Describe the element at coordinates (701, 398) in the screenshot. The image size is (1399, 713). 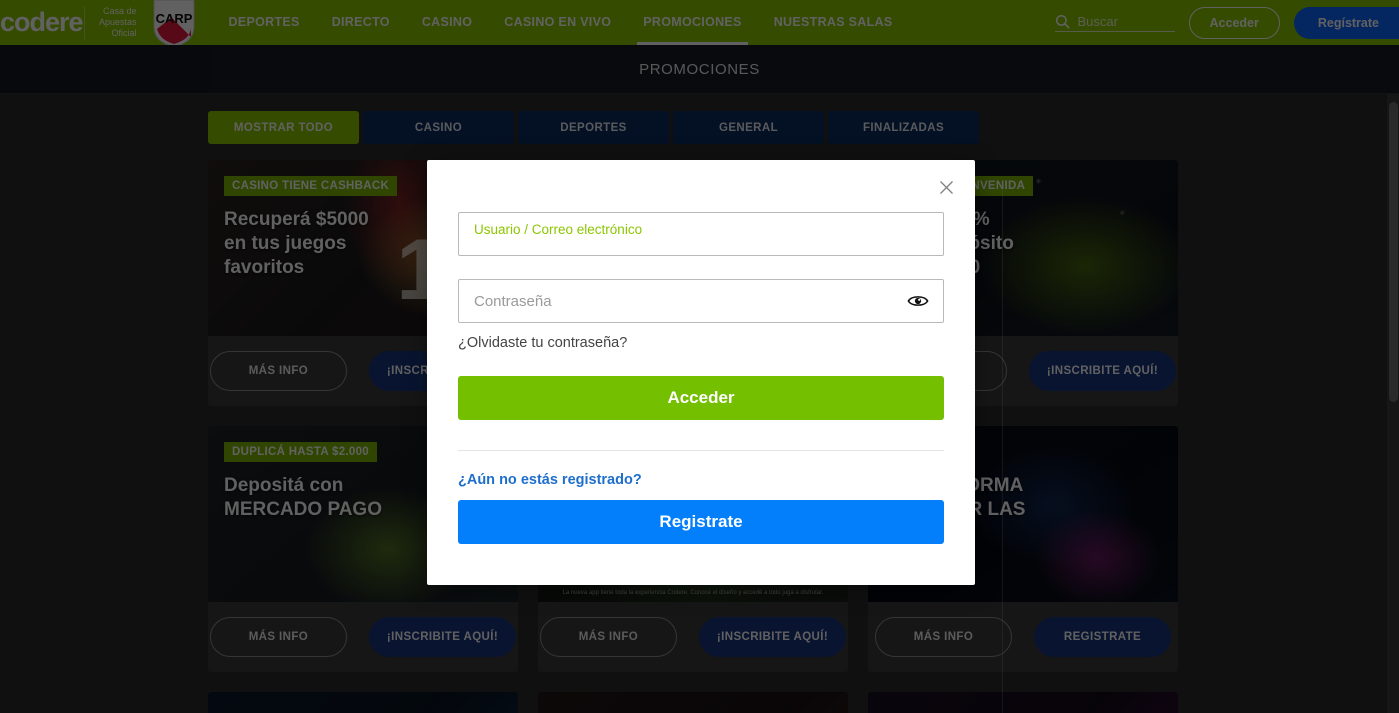
I see `login-submit-button: Acceder` at that location.